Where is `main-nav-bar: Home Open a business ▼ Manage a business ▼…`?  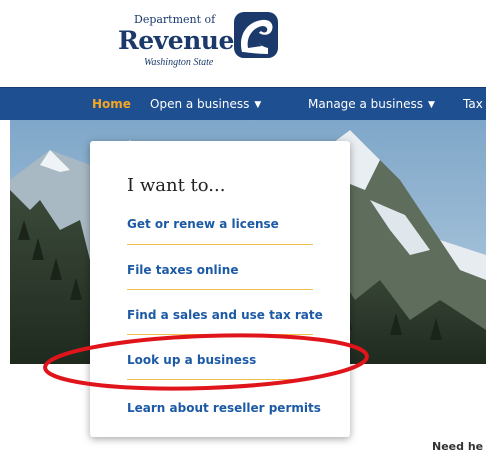
main-nav-bar: Home Open a business ▼ Manage a business ▼… is located at coordinates (243, 103).